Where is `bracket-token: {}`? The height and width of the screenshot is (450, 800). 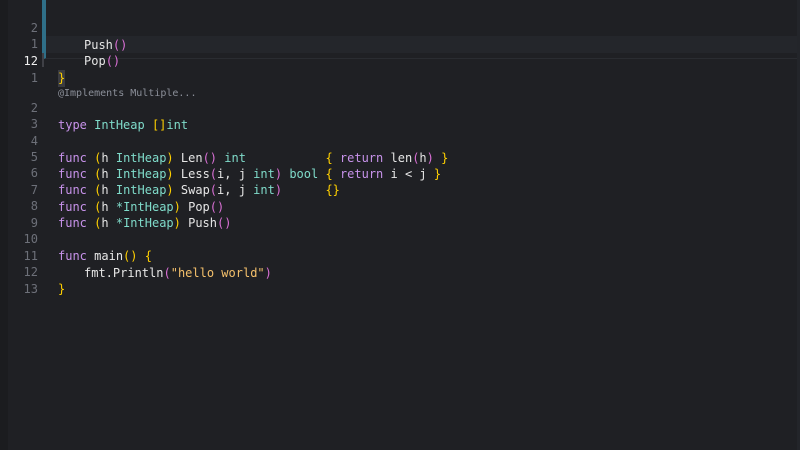 bracket-token: {} is located at coordinates (332, 190).